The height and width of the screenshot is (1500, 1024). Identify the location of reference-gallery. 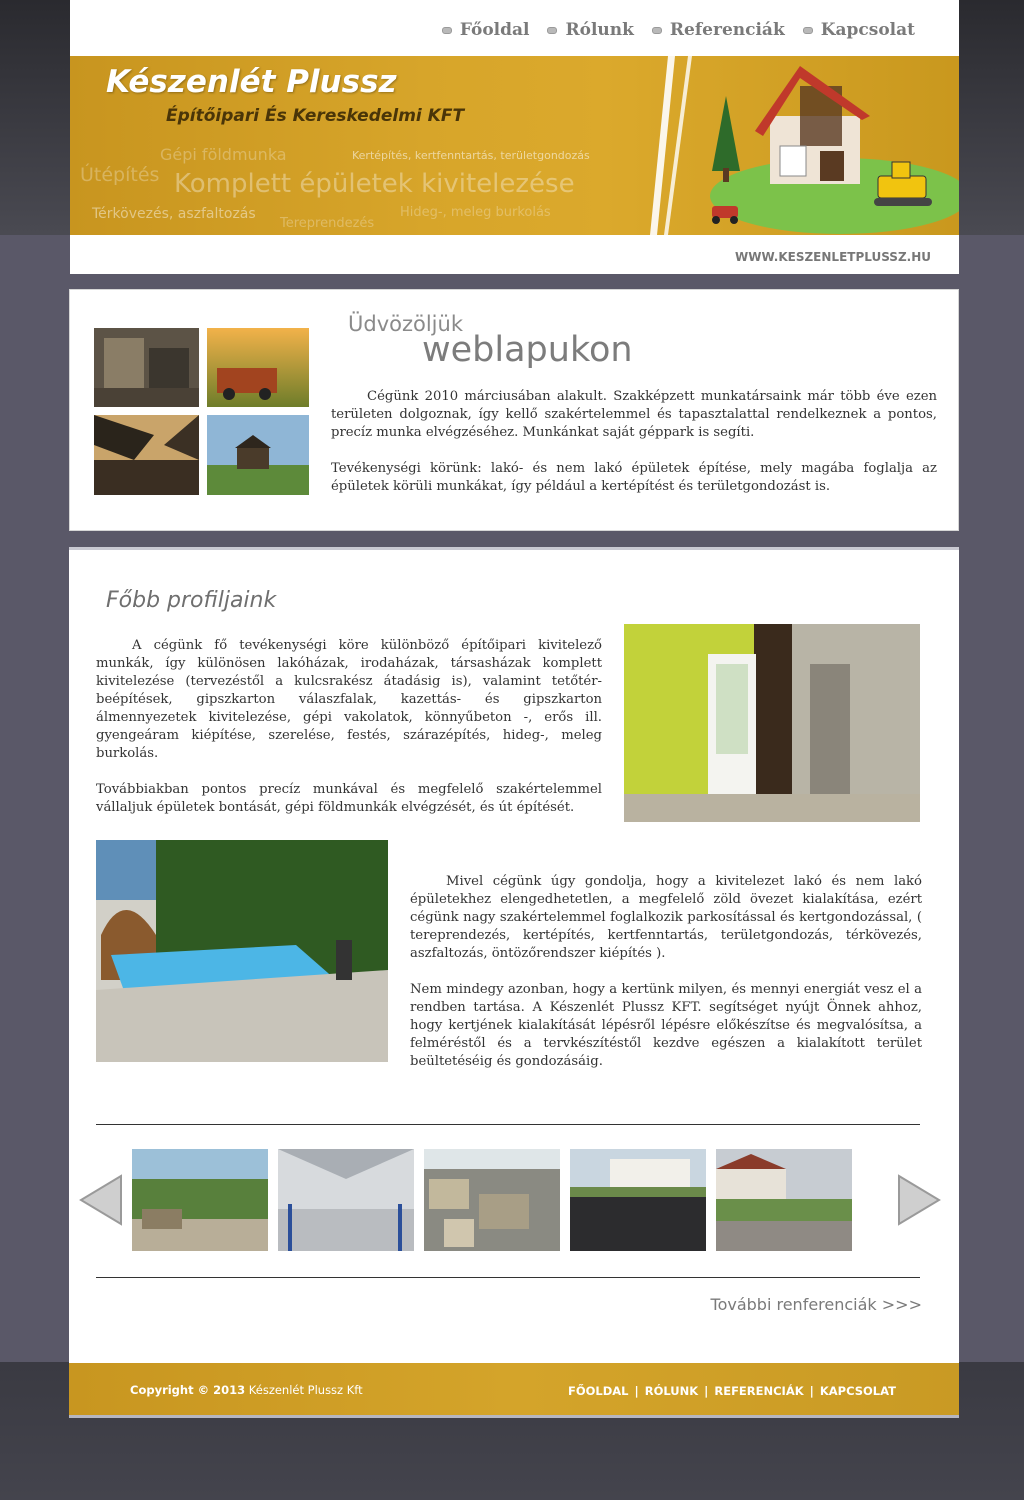
(492, 1200).